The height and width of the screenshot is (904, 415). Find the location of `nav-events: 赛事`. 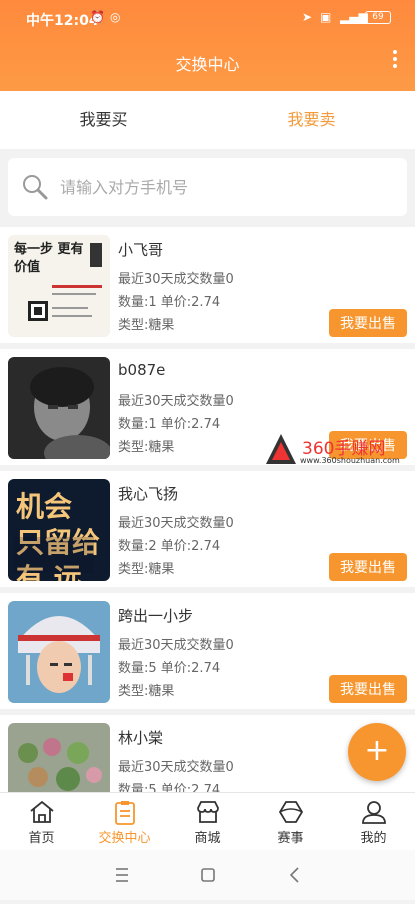

nav-events: 赛事 is located at coordinates (290, 822).